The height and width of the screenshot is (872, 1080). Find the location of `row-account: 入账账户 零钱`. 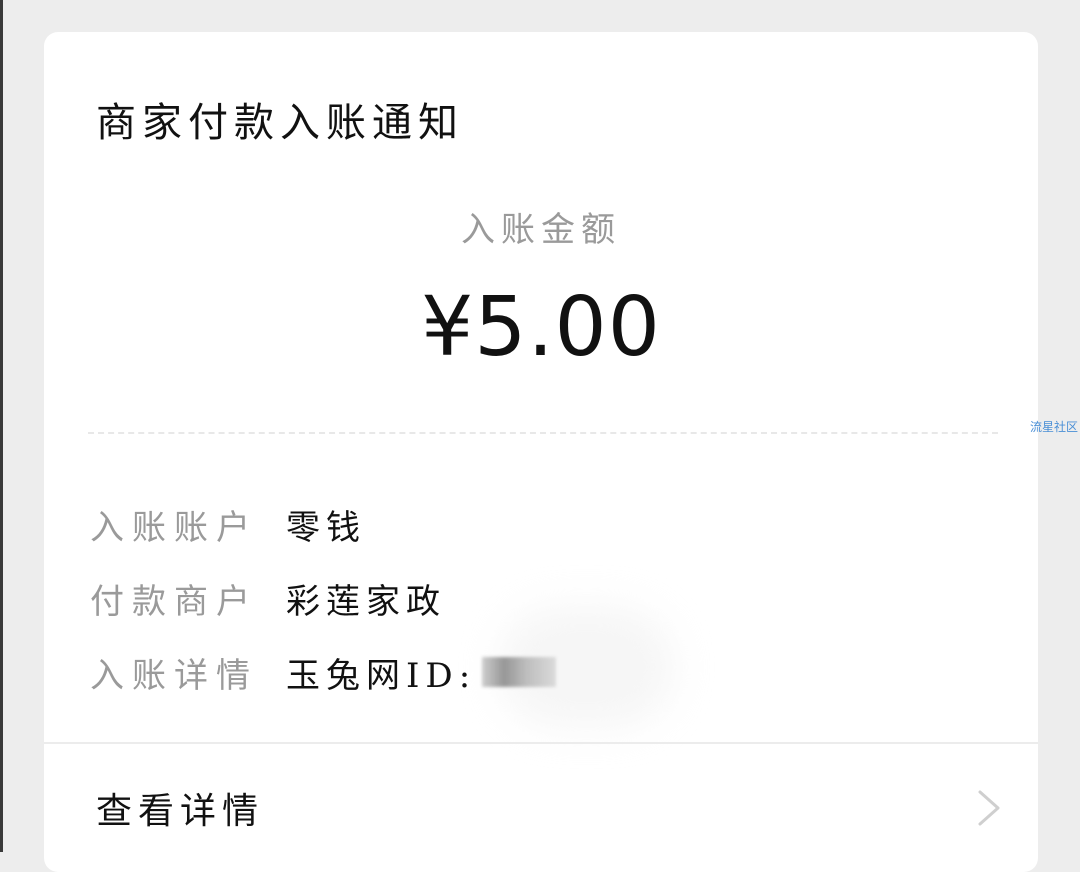

row-account: 入账账户 零钱 is located at coordinates (323, 524).